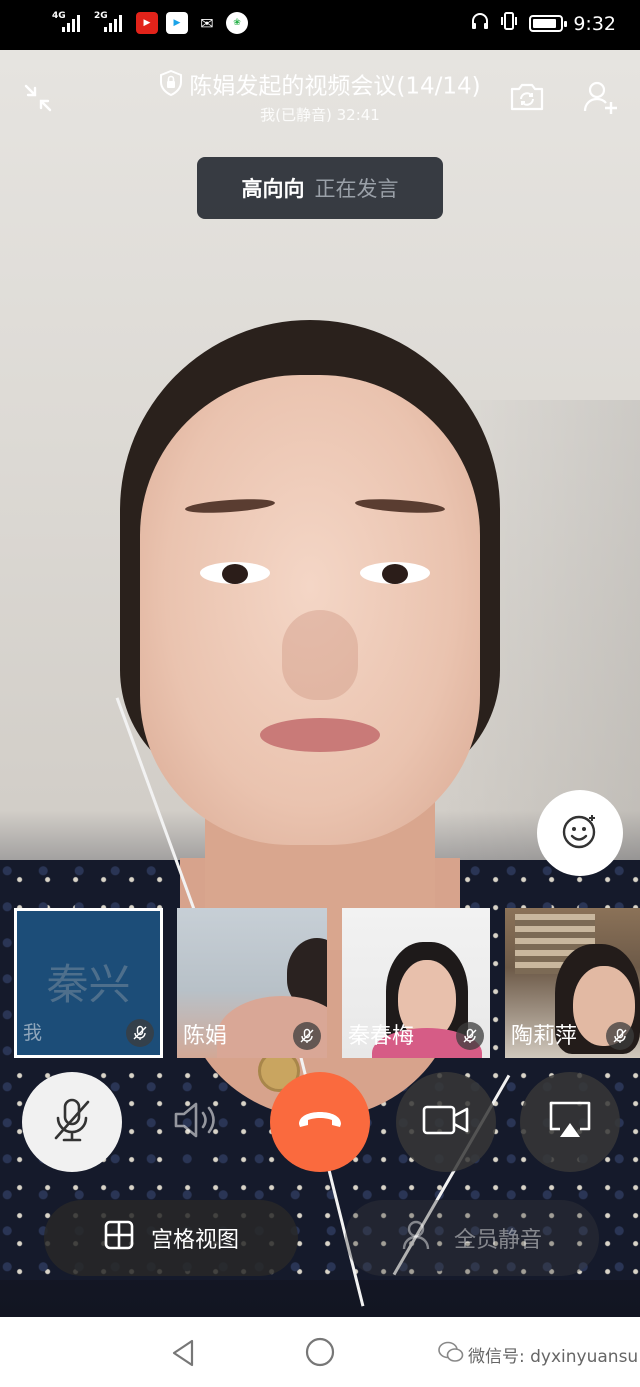 The width and height of the screenshot is (640, 1387). What do you see at coordinates (237, 23) in the screenshot?
I see `photos-icon: ❀` at bounding box center [237, 23].